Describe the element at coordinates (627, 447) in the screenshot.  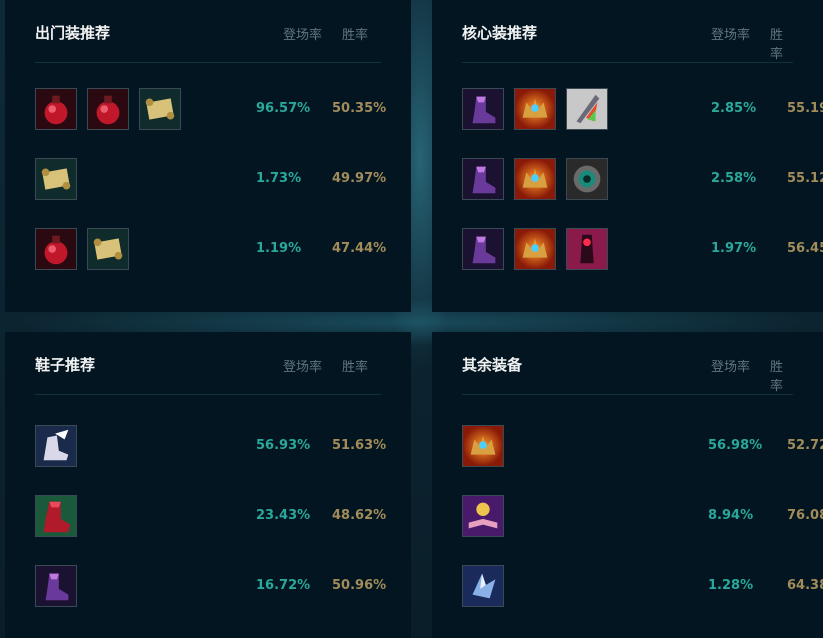
I see `item-build-row: 56.98% 52.72%` at that location.